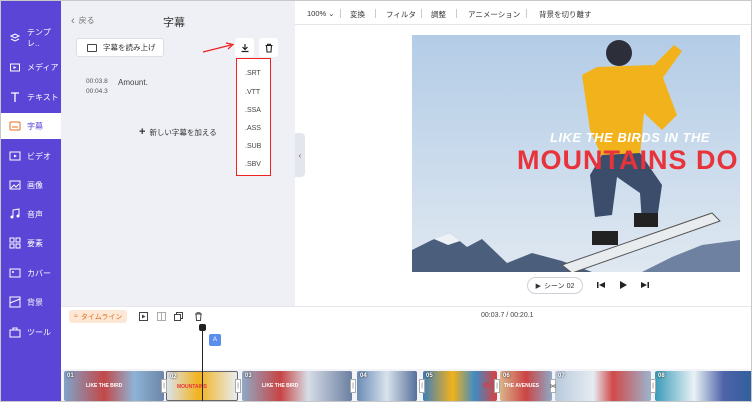 This screenshot has width=752, height=402. Describe the element at coordinates (143, 316) in the screenshot. I see `play-box-icon` at that location.